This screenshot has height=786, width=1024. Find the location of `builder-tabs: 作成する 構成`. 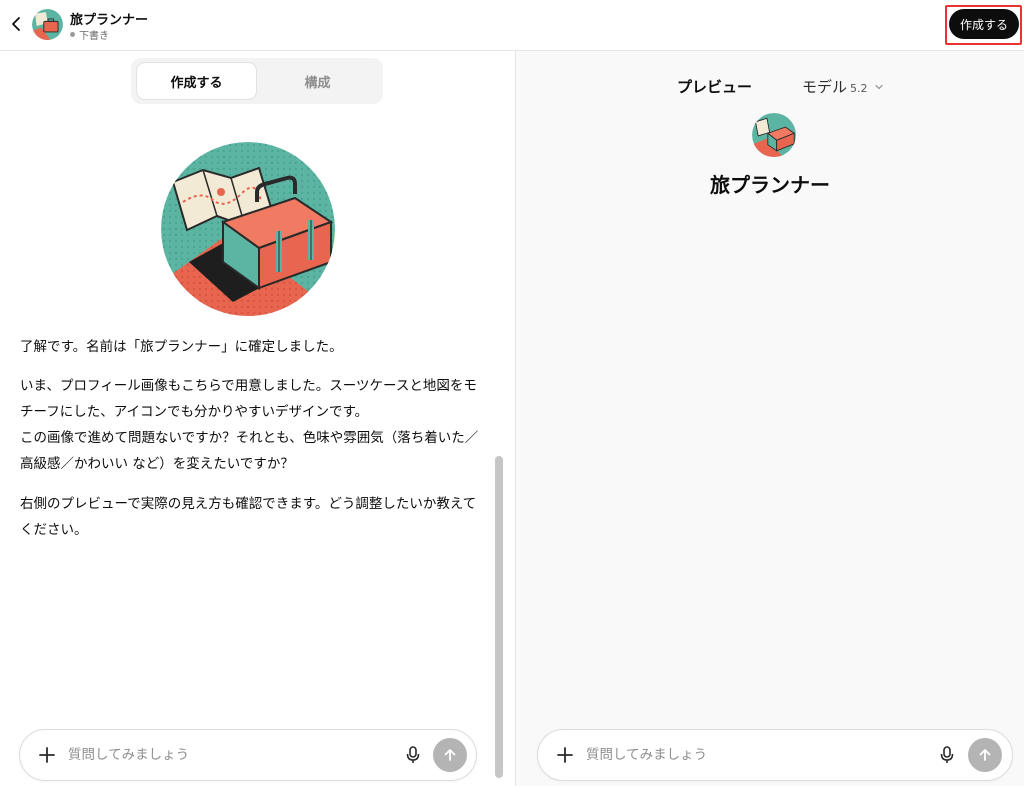

builder-tabs: 作成する 構成 is located at coordinates (257, 81).